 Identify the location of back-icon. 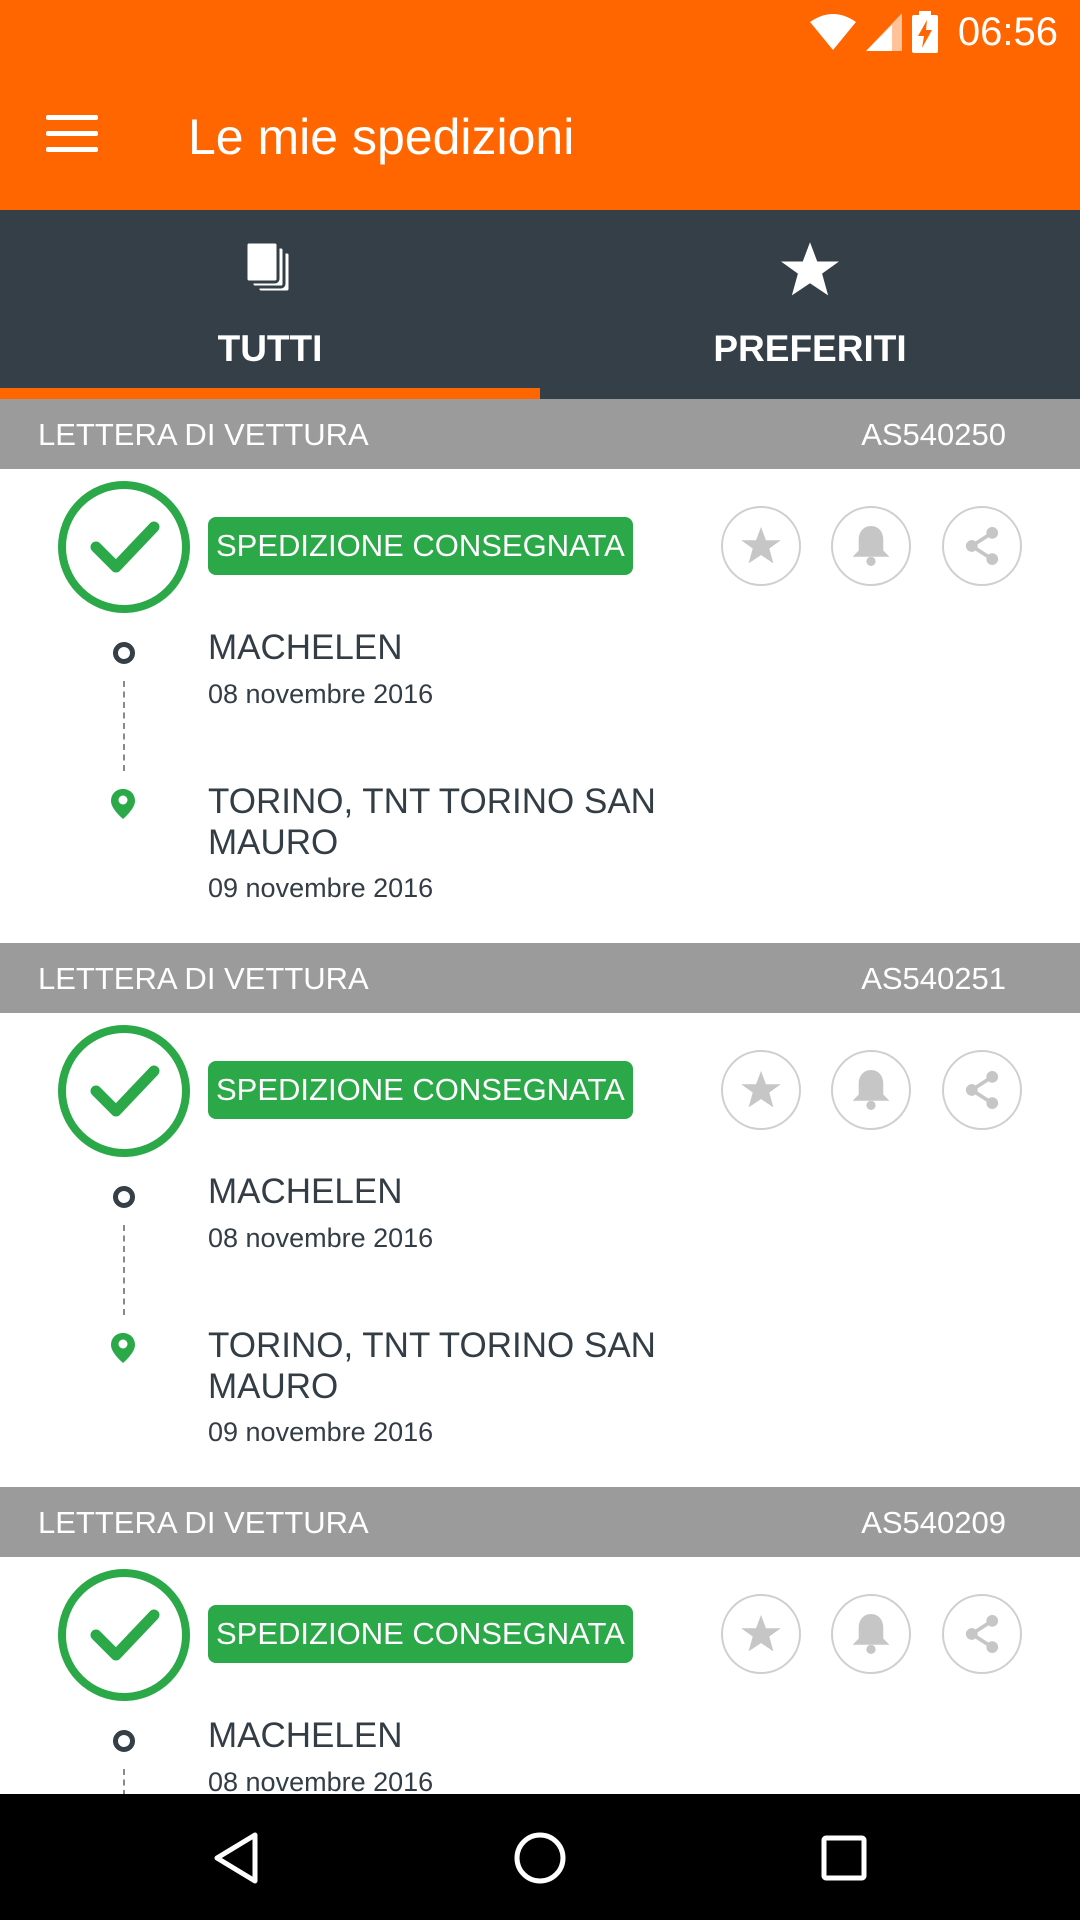
(236, 1858).